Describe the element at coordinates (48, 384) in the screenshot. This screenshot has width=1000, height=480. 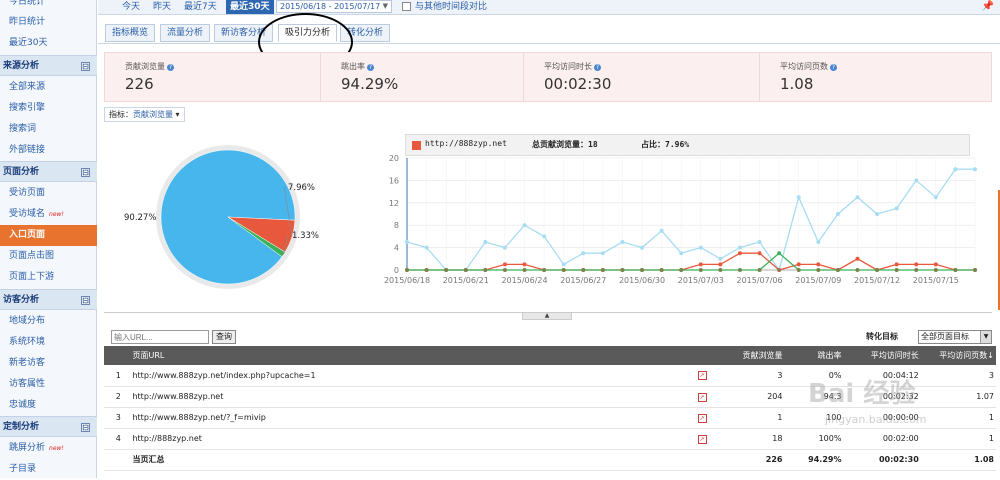
I see `sidebar-item-visitor-attrs: 访客属性` at that location.